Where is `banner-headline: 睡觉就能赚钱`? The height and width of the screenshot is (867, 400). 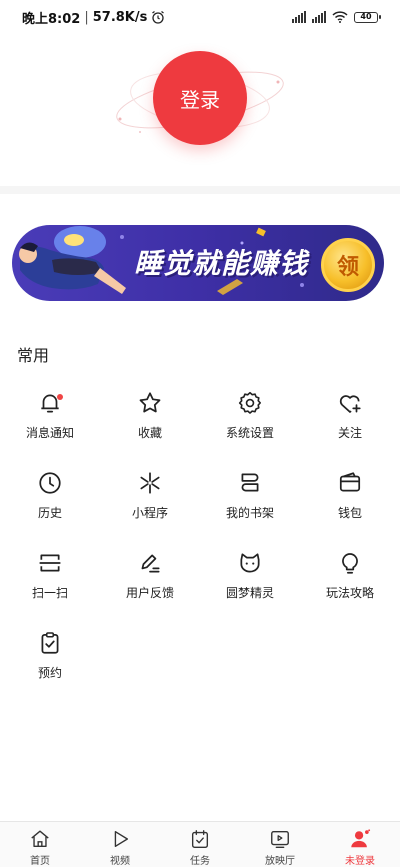 banner-headline: 睡觉就能赚钱 is located at coordinates (221, 263).